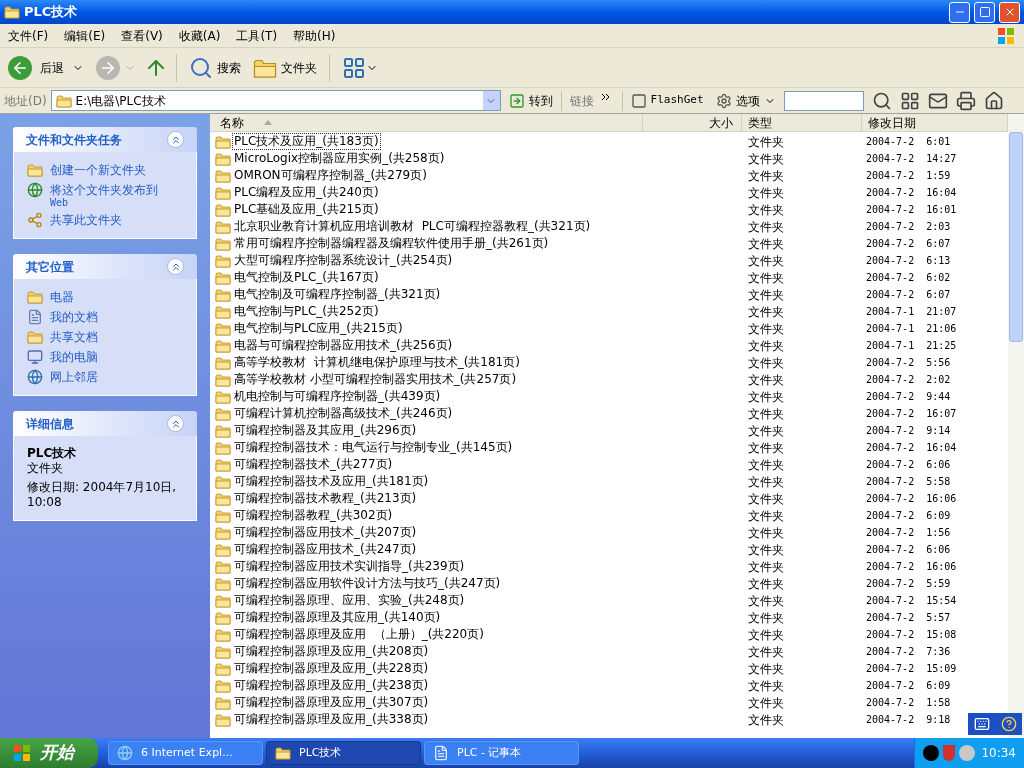 The image size is (1024, 768). Describe the element at coordinates (49, 753) in the screenshot. I see `start-button: 开始` at that location.